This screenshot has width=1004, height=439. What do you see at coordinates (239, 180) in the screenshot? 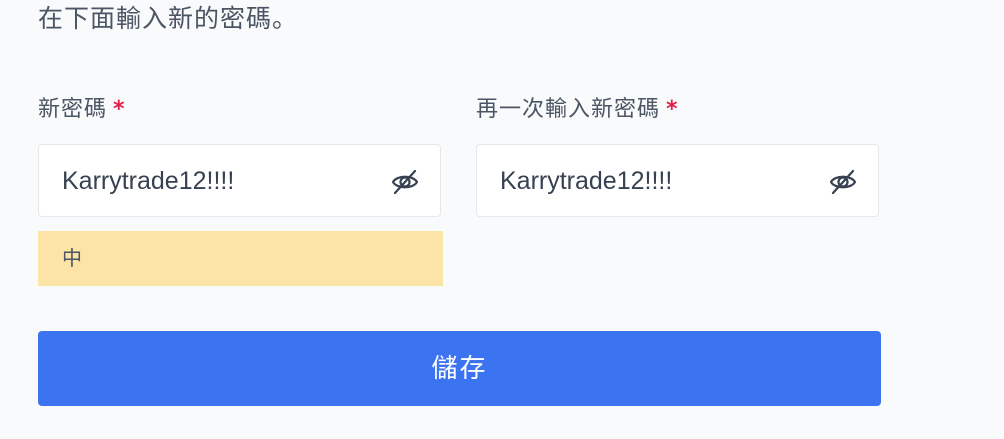
I see `new-password-input: Karrytrade12!!!!` at bounding box center [239, 180].